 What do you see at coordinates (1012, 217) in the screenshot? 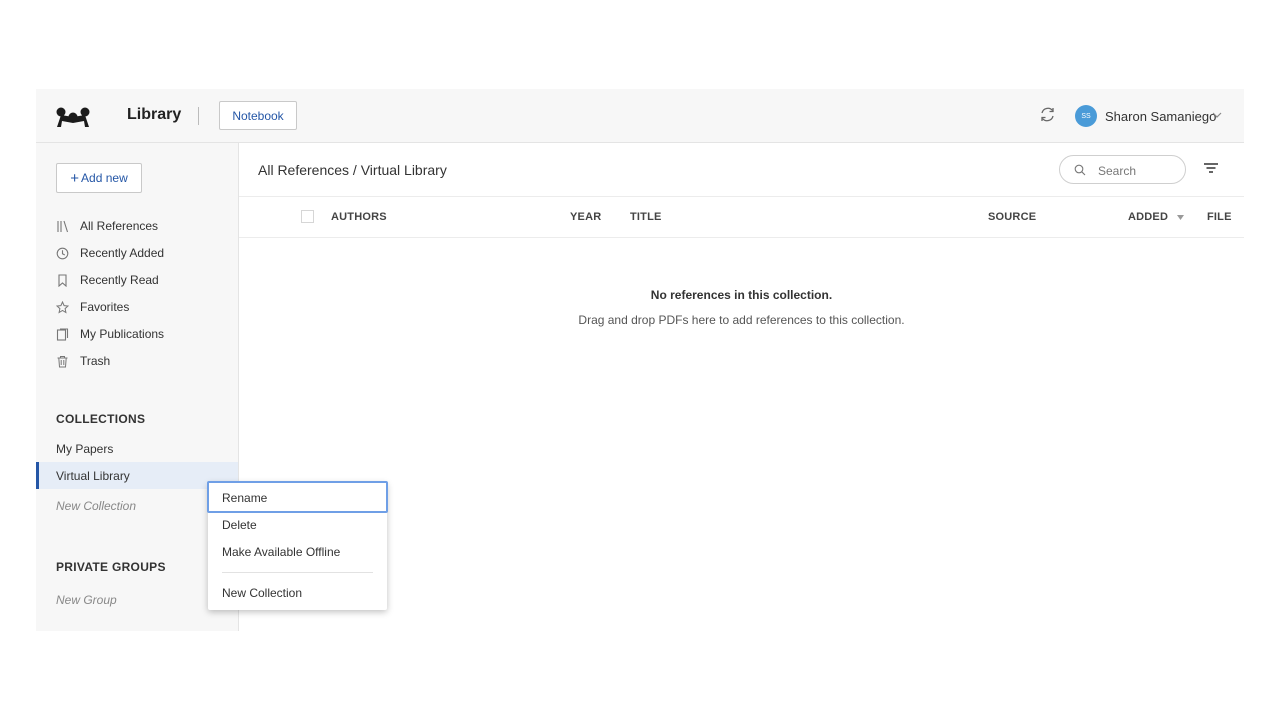
I see `column-source: SOURCE` at bounding box center [1012, 217].